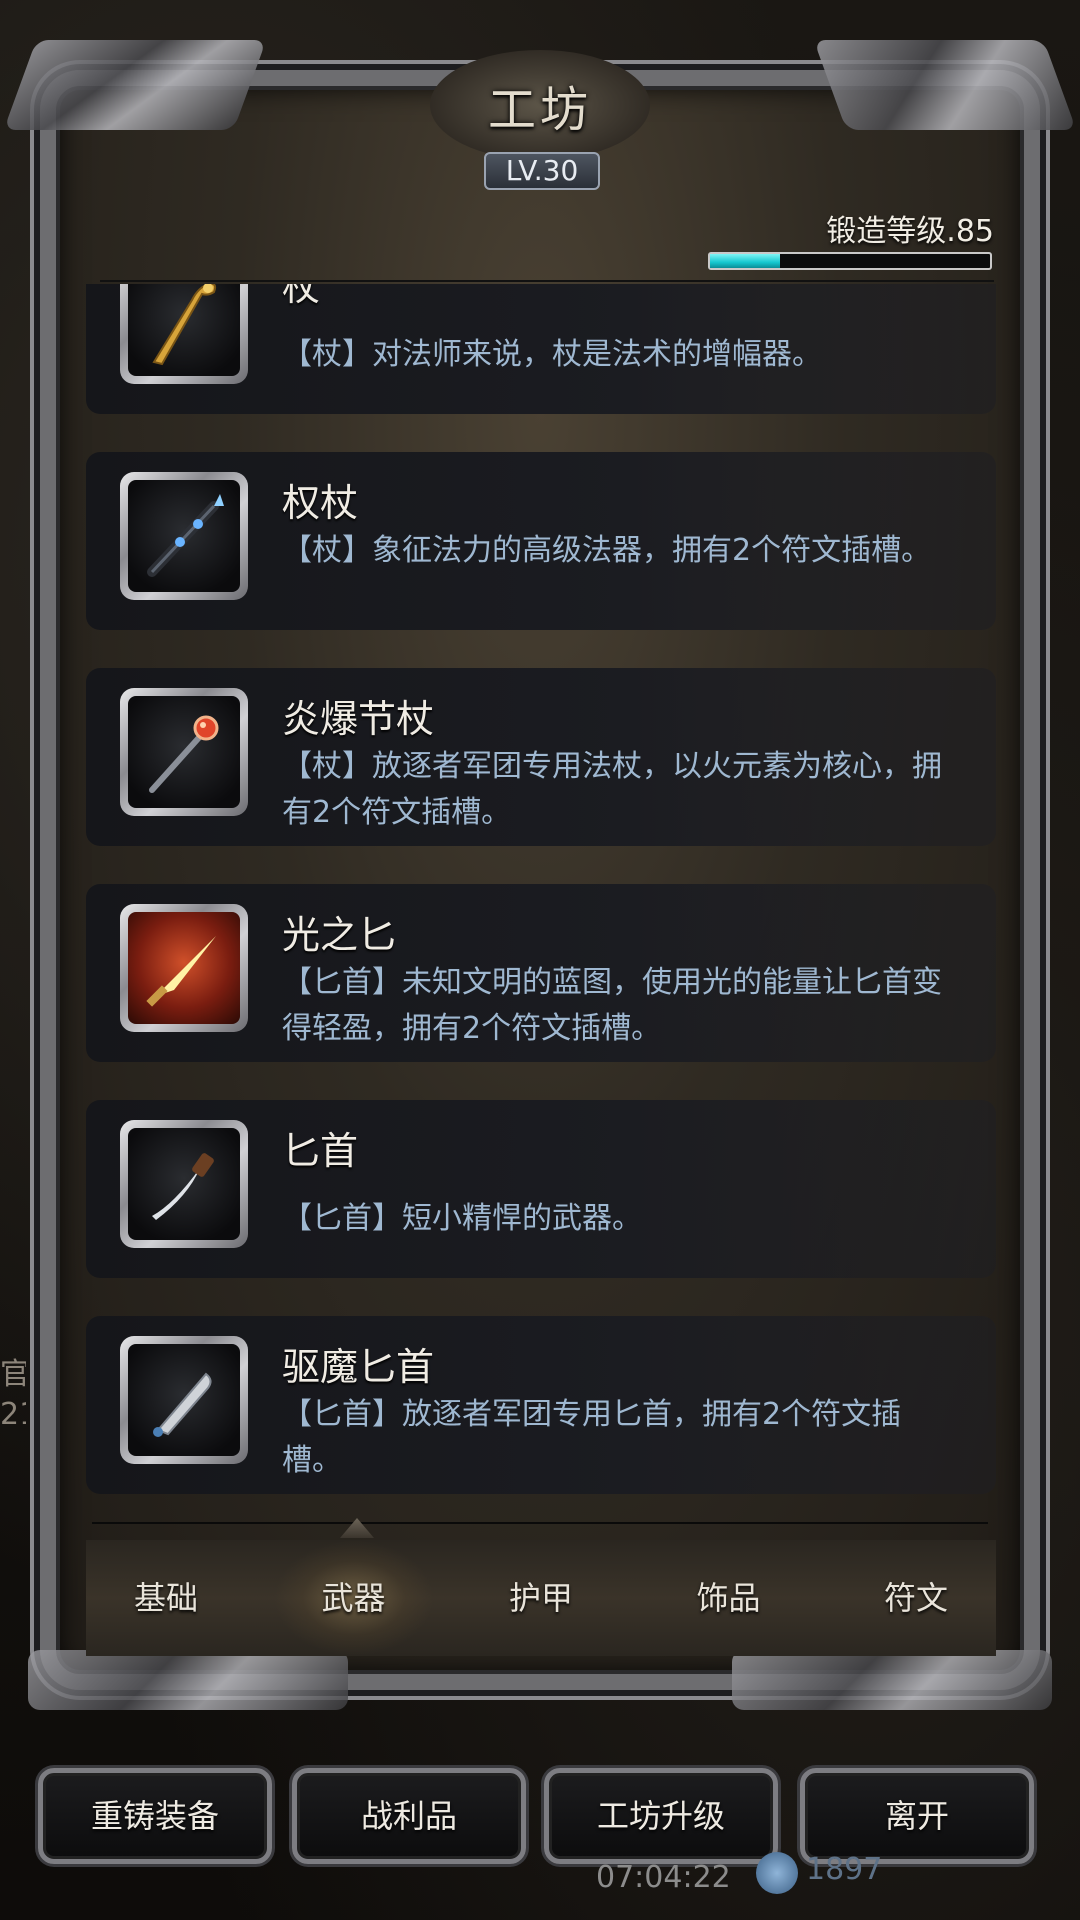 Image resolution: width=1080 pixels, height=1920 pixels. Describe the element at coordinates (729, 1598) in the screenshot. I see `tab-accessories: 饰品` at that location.